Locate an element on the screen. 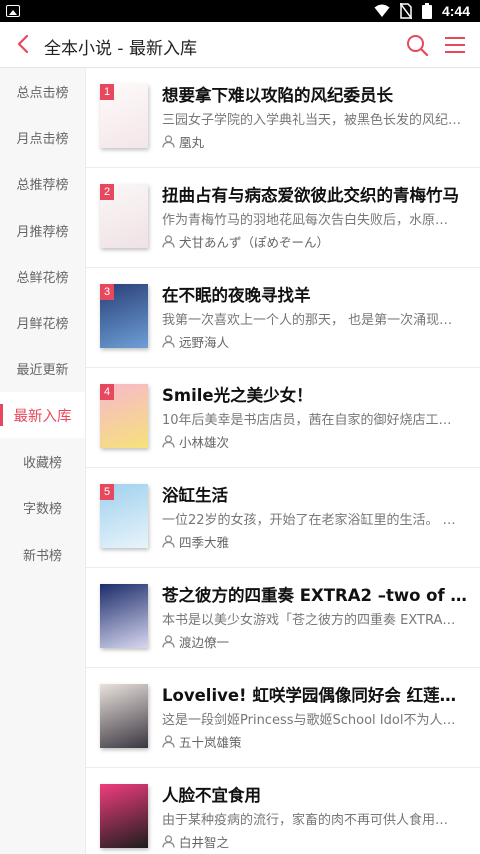 This screenshot has width=480, height=854. wifi-icon is located at coordinates (382, 10).